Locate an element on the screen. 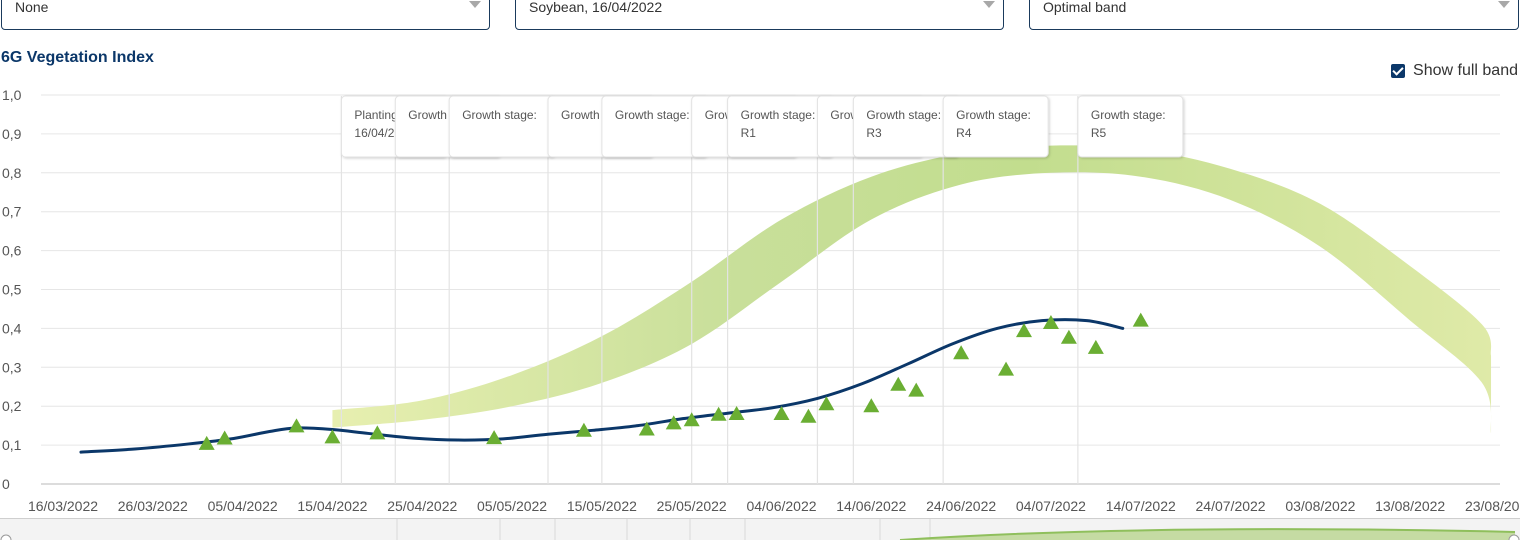 The height and width of the screenshot is (540, 1520). annotation-value: R4 is located at coordinates (964, 133).